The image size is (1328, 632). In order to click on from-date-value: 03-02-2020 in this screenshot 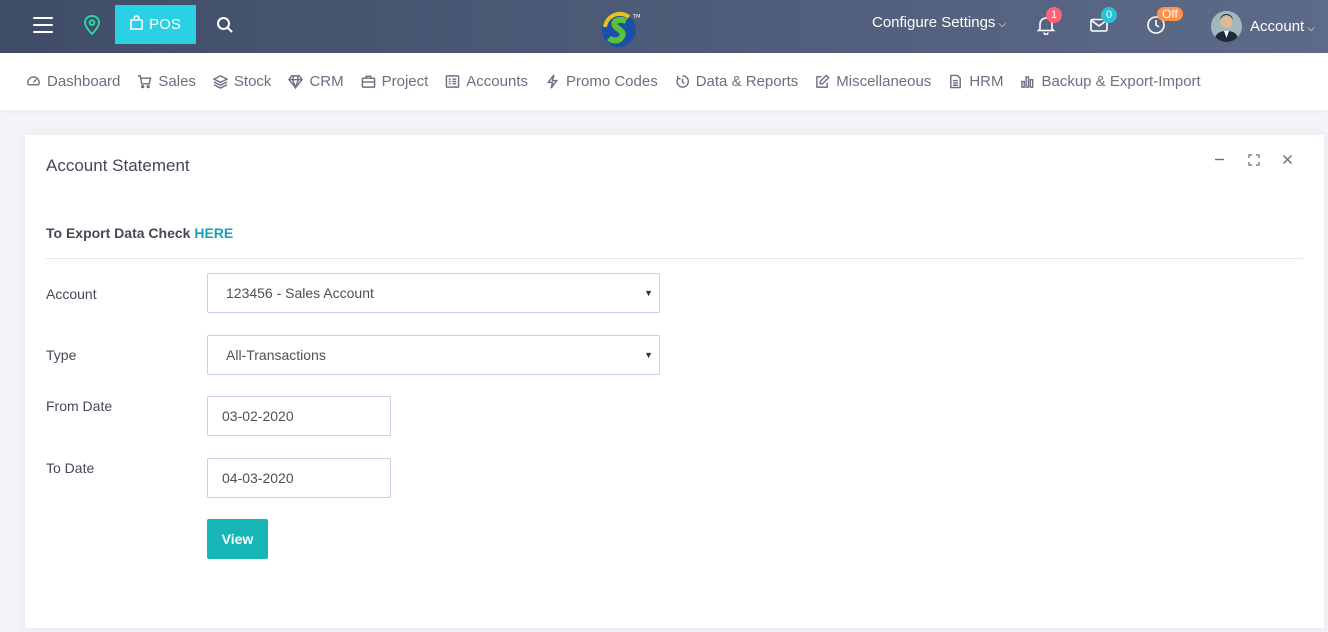, I will do `click(258, 416)`.